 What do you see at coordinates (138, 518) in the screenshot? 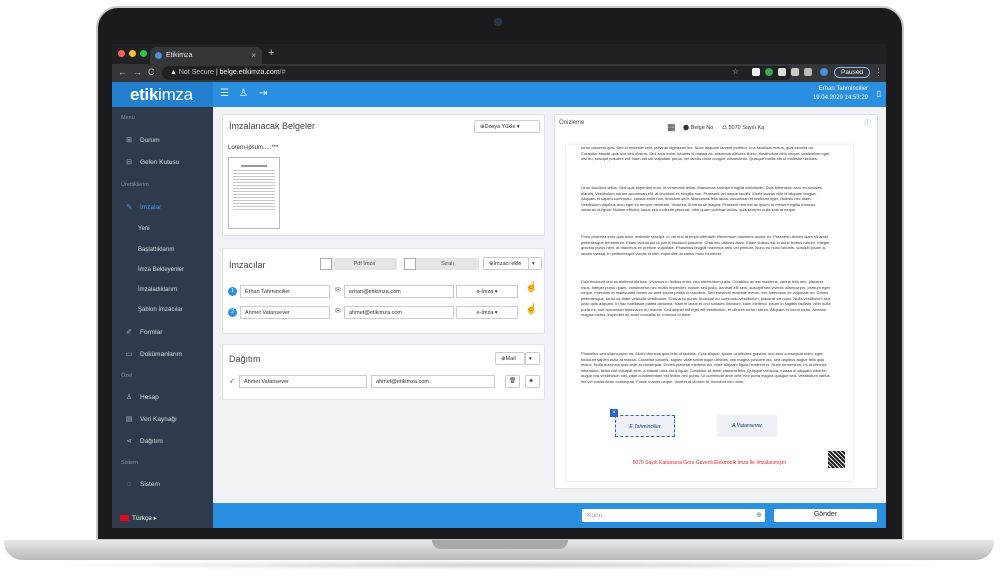
I see `language-selector: Türkçe ▸` at bounding box center [138, 518].